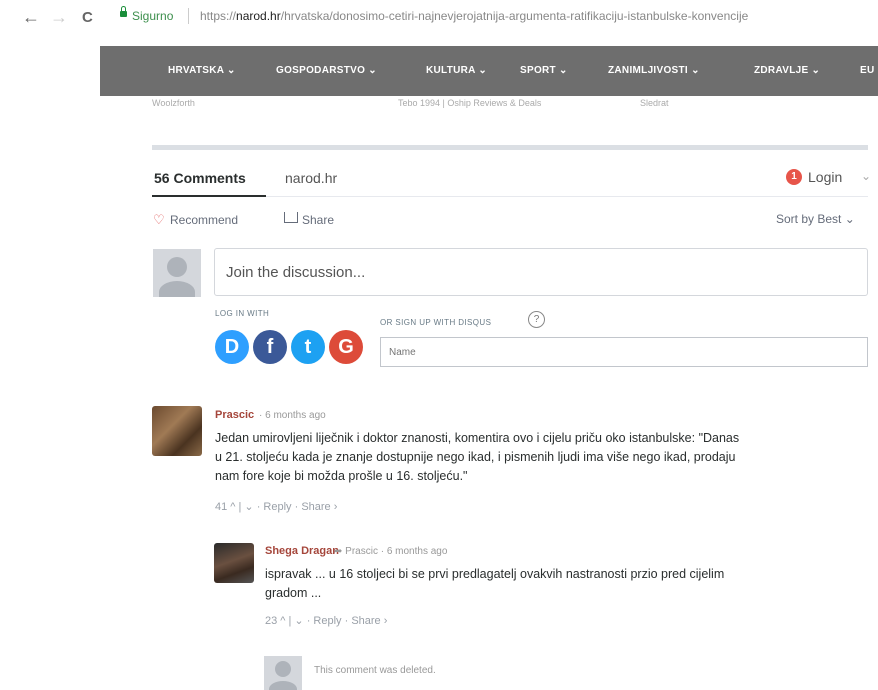 The width and height of the screenshot is (878, 690). What do you see at coordinates (866, 176) in the screenshot?
I see `chevron-down-icon: ⌄` at bounding box center [866, 176].